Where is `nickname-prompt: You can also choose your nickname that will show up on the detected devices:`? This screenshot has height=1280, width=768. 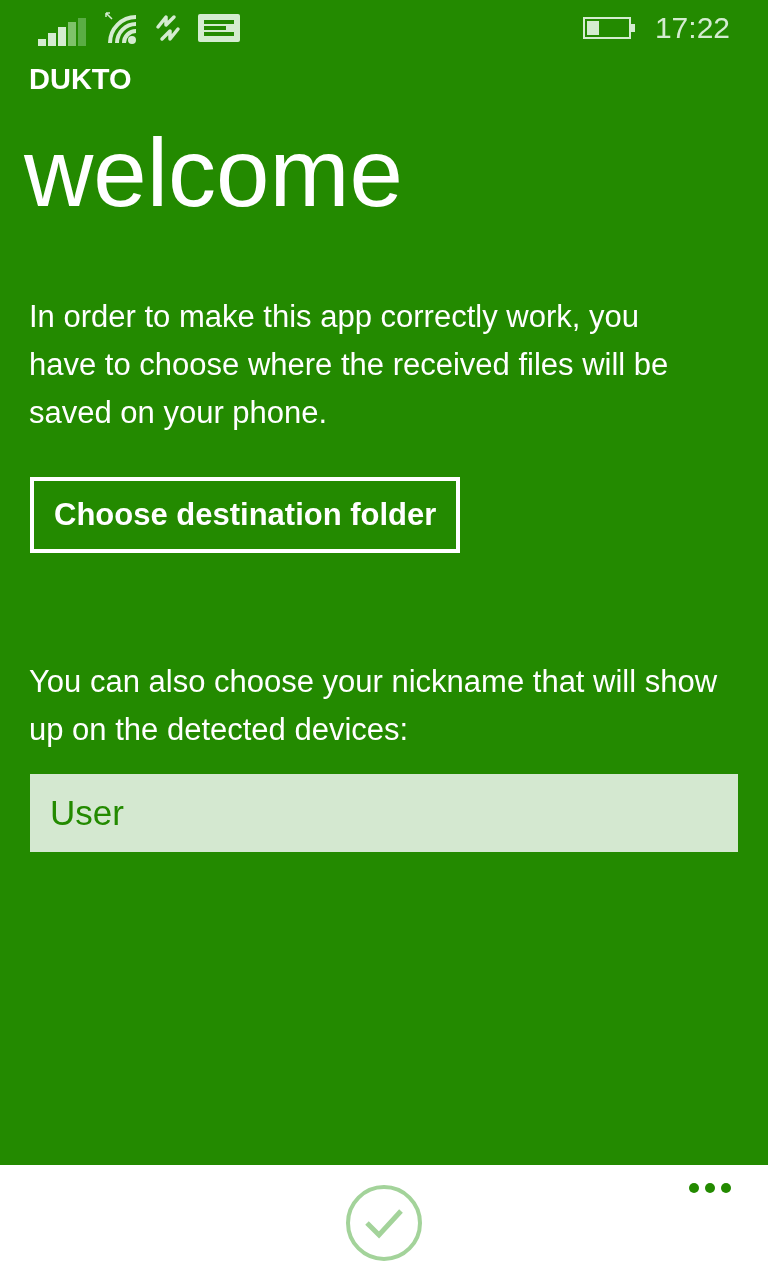 nickname-prompt: You can also choose your nickname that will show up on the detected devices: is located at coordinates (373, 706).